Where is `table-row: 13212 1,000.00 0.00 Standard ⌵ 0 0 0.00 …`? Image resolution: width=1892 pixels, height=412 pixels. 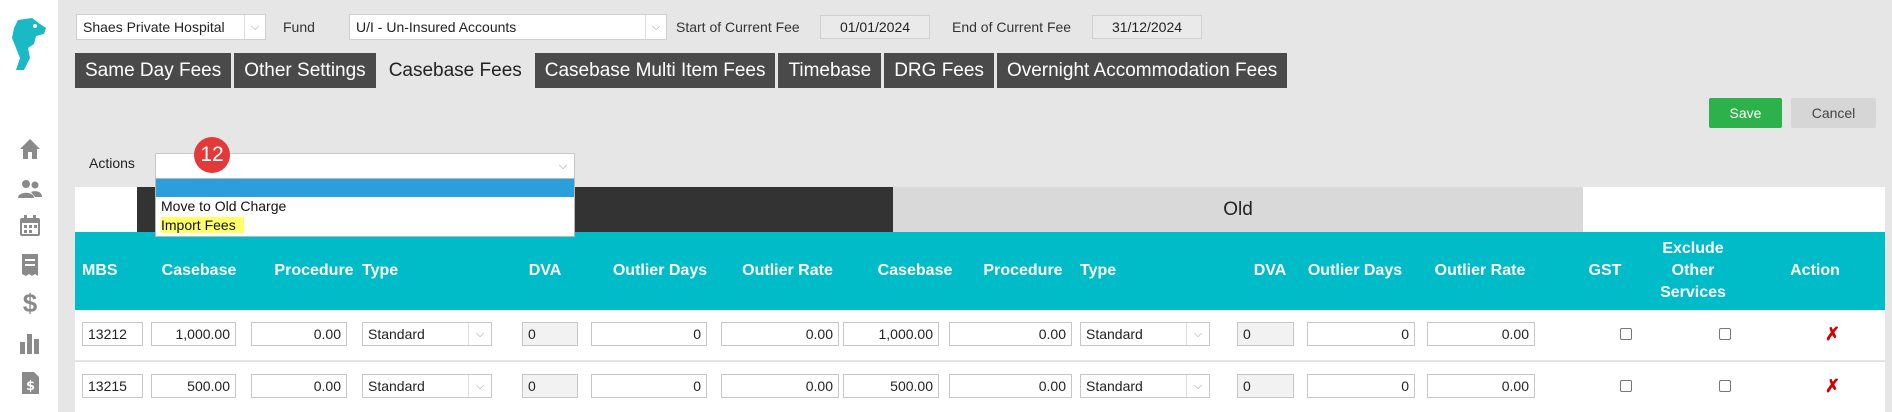 table-row: 13212 1,000.00 0.00 Standard ⌵ 0 0 0.00 … is located at coordinates (980, 335).